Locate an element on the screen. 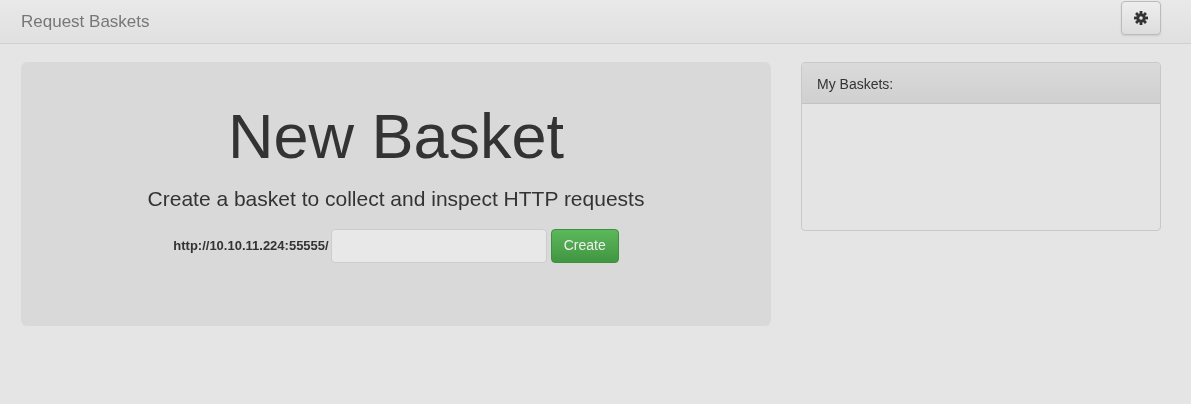 The width and height of the screenshot is (1191, 404). settings-button is located at coordinates (1141, 17).